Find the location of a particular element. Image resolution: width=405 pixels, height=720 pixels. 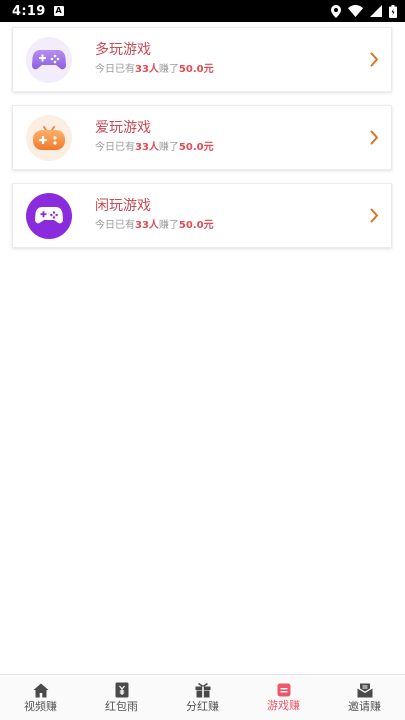

status-time: 4:19 is located at coordinates (29, 11).